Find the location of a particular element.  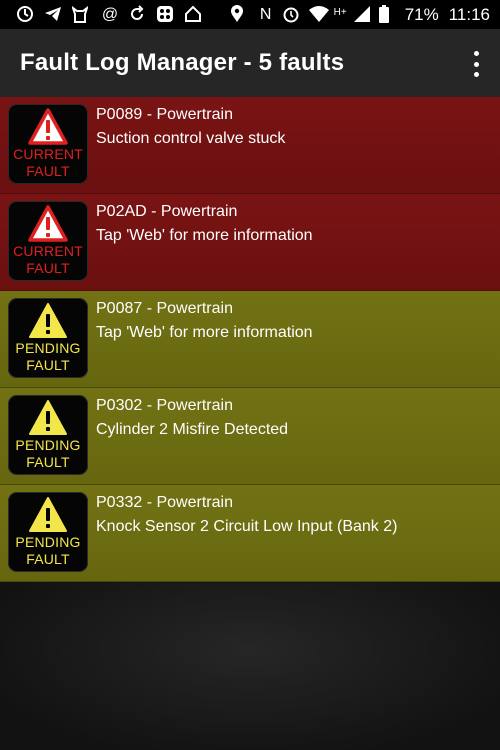

sync-icon is located at coordinates (26, 15).